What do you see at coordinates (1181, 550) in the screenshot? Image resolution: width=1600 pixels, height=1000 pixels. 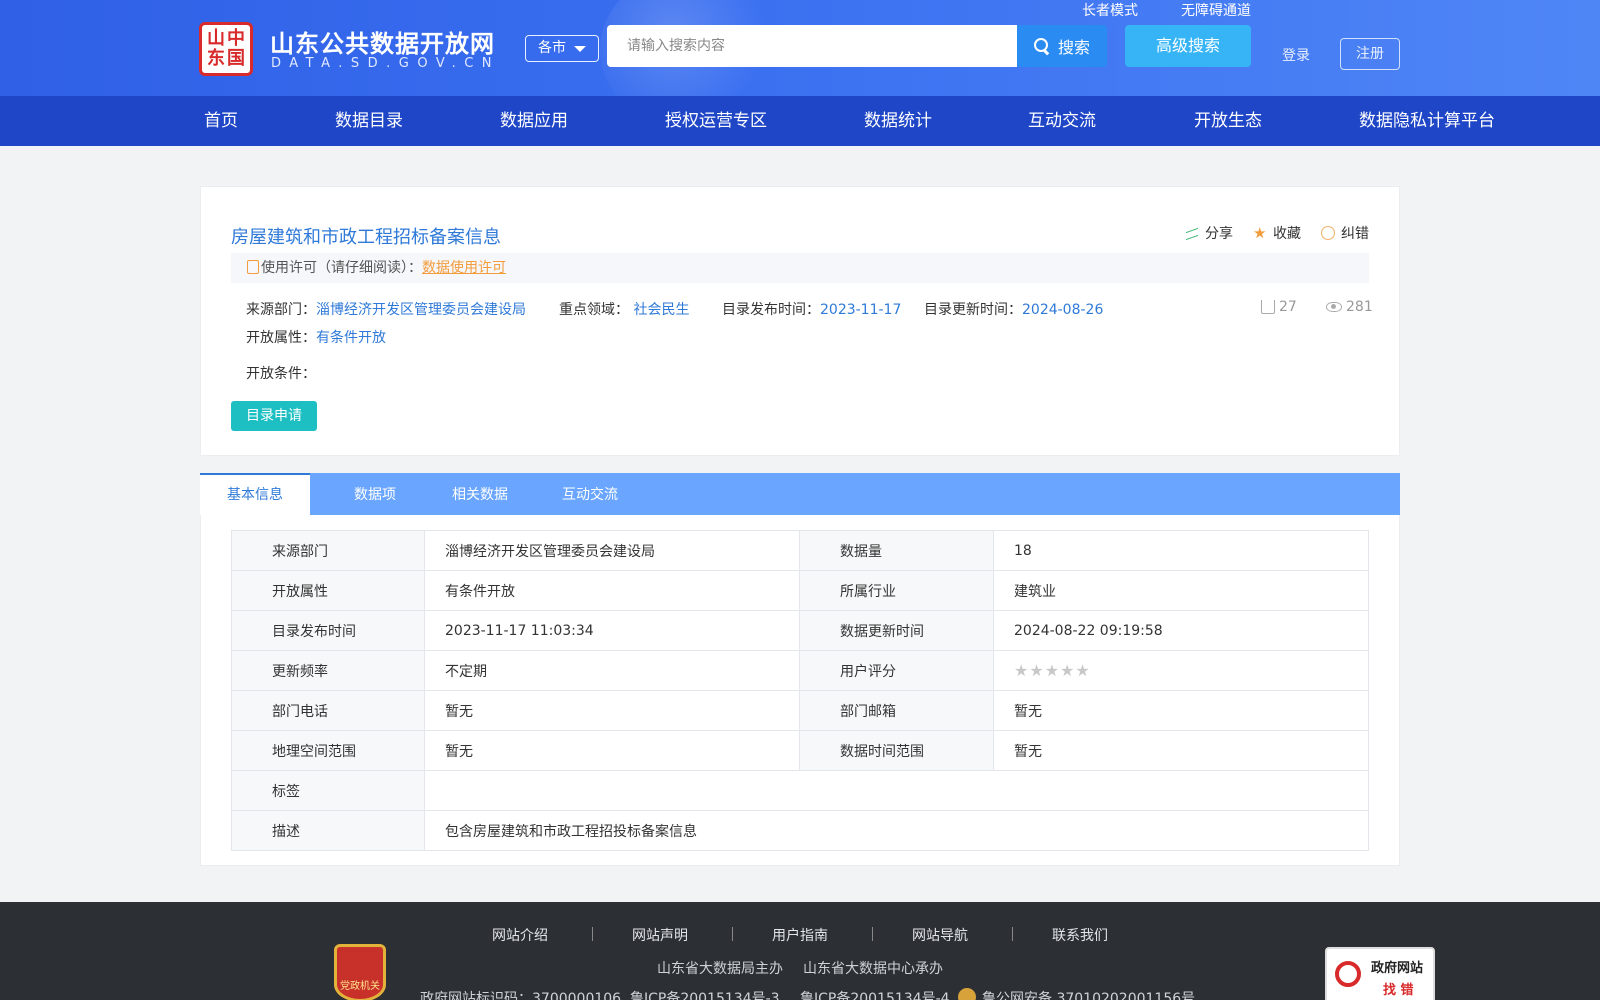 I see `row-value: 18` at bounding box center [1181, 550].